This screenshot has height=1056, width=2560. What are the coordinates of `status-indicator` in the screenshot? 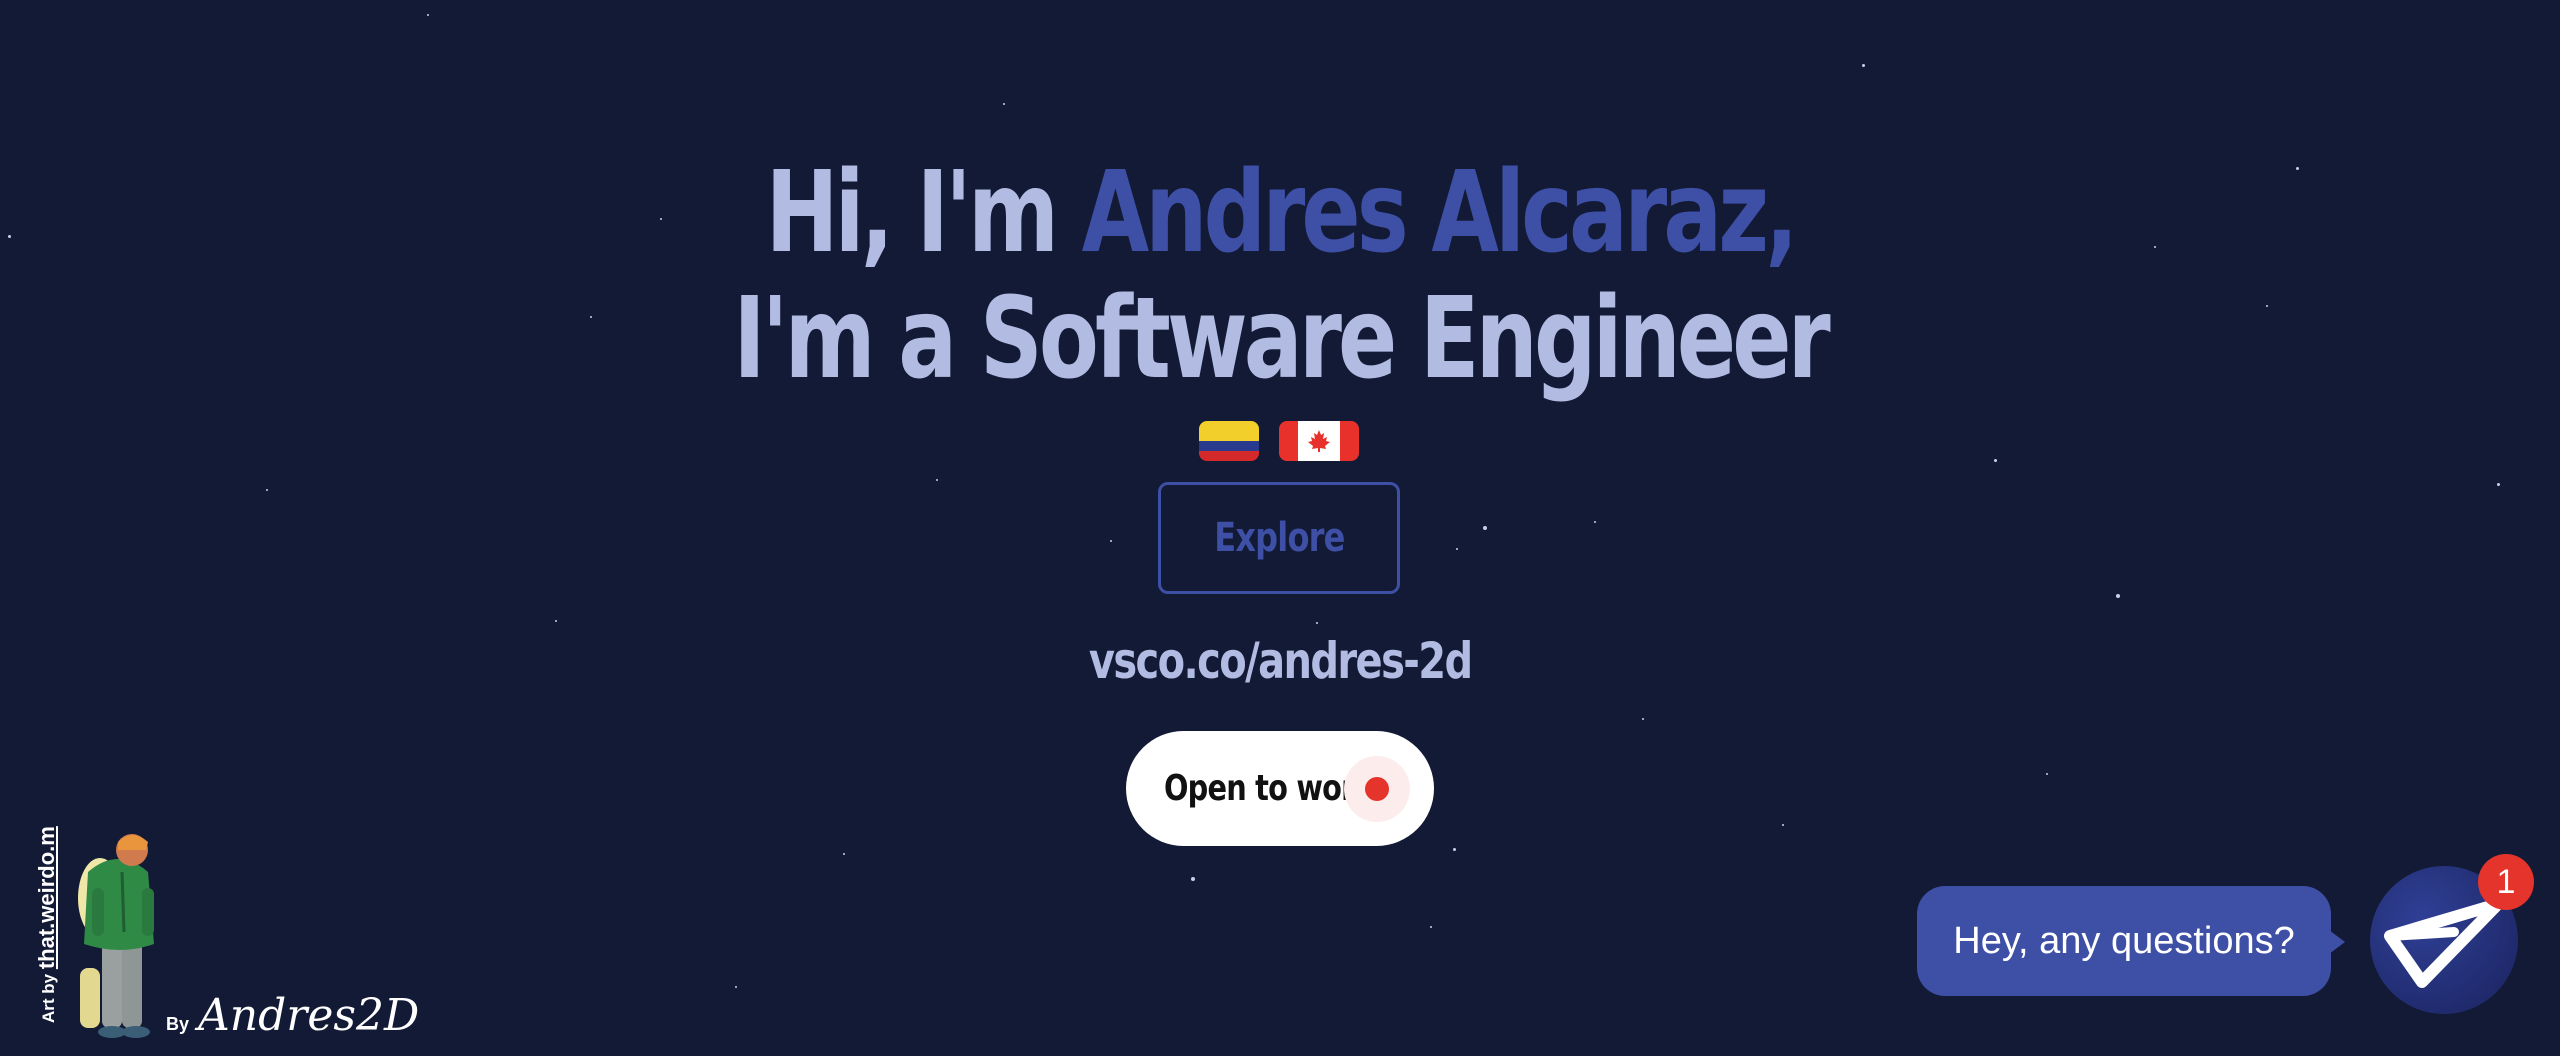 It's located at (1377, 789).